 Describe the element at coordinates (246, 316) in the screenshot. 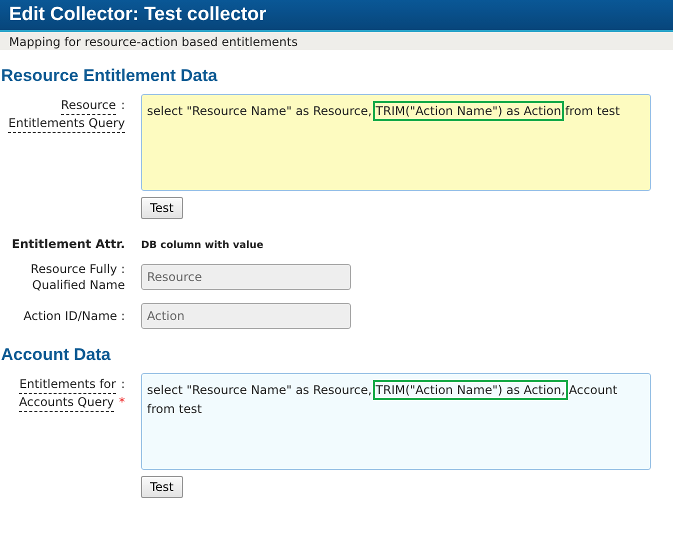

I see `input-field: Action` at that location.